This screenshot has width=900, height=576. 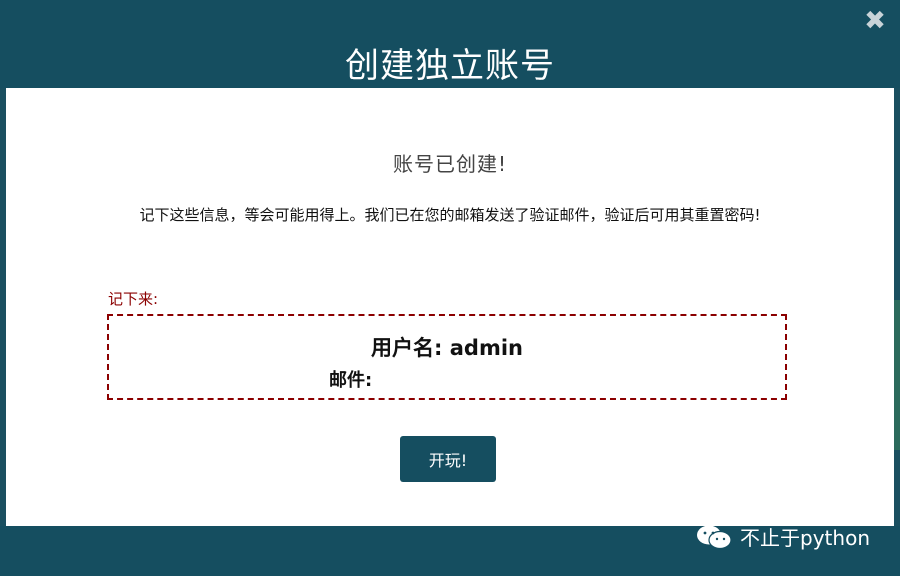 I want to click on username-label: 用户名:, so click(x=407, y=348).